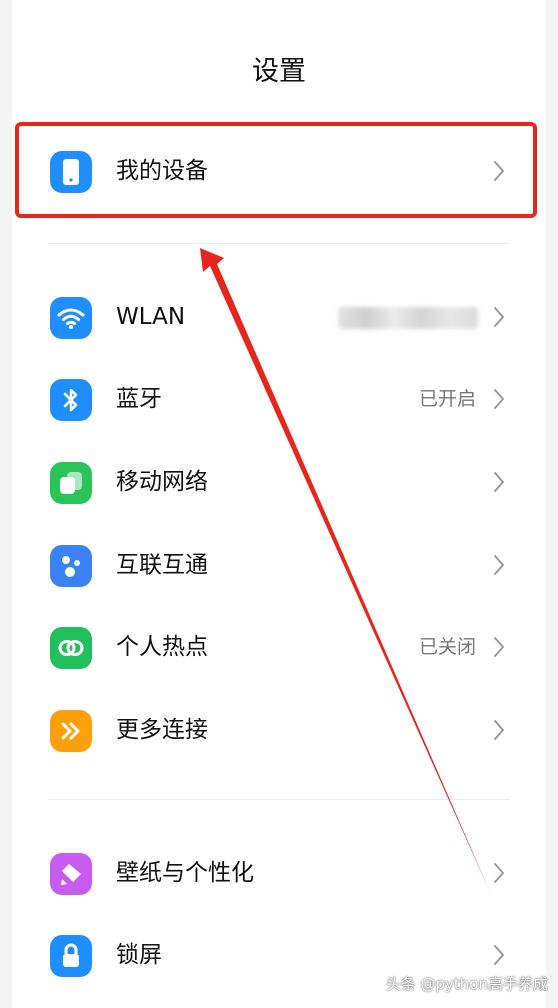 The width and height of the screenshot is (558, 1008). Describe the element at coordinates (162, 482) in the screenshot. I see `settings-item-label: 移动网络` at that location.